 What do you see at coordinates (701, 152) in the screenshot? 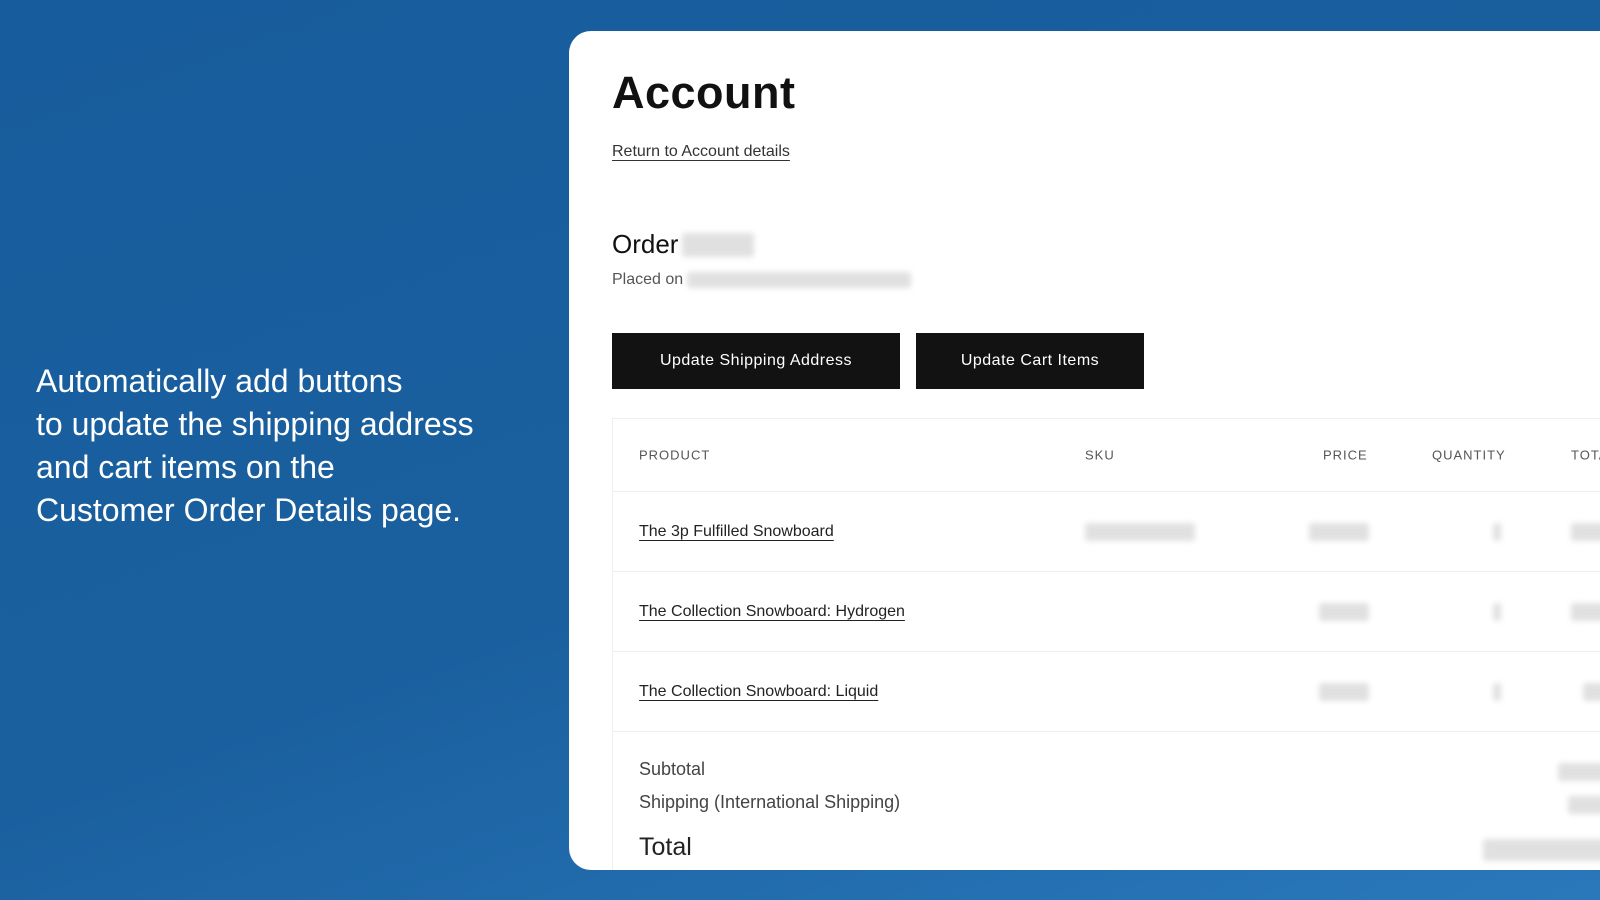
I see `return-to-account-link: Return to Account details` at bounding box center [701, 152].